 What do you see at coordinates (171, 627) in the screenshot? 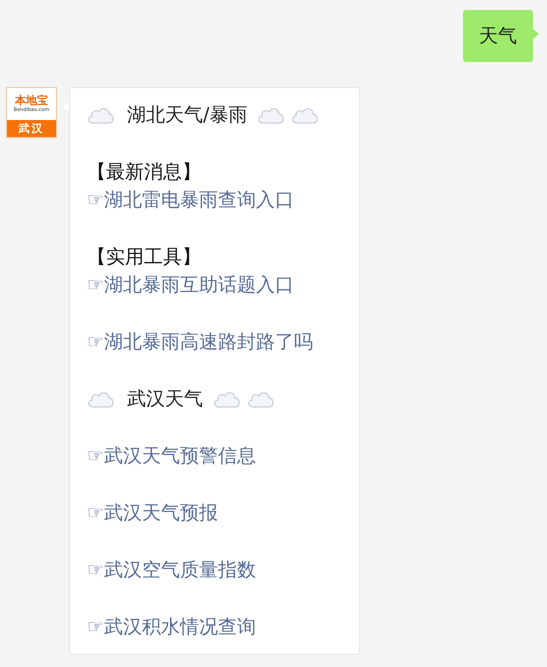
I see `article-link: ☞武汉积水情况查询` at bounding box center [171, 627].